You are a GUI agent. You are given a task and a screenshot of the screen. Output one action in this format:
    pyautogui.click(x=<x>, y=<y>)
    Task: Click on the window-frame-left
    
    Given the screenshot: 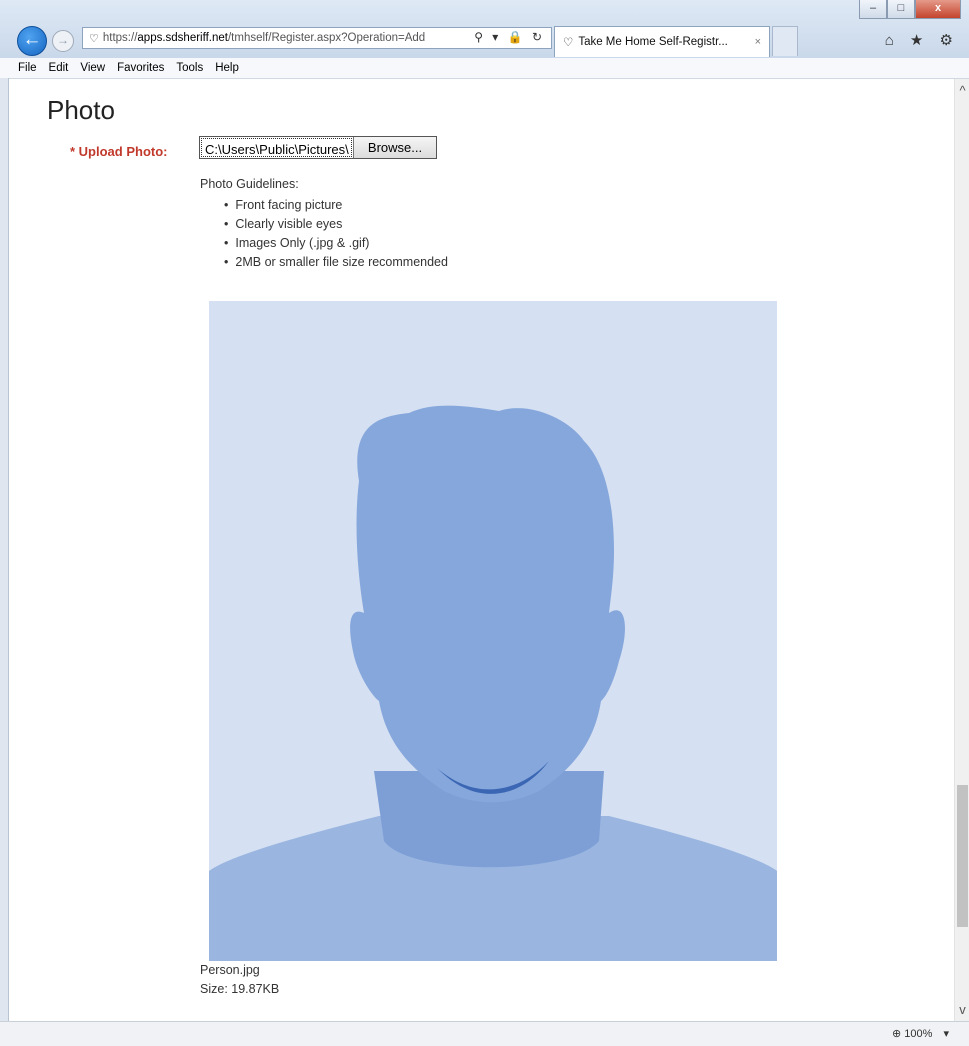 What is the action you would take?
    pyautogui.click(x=4, y=550)
    